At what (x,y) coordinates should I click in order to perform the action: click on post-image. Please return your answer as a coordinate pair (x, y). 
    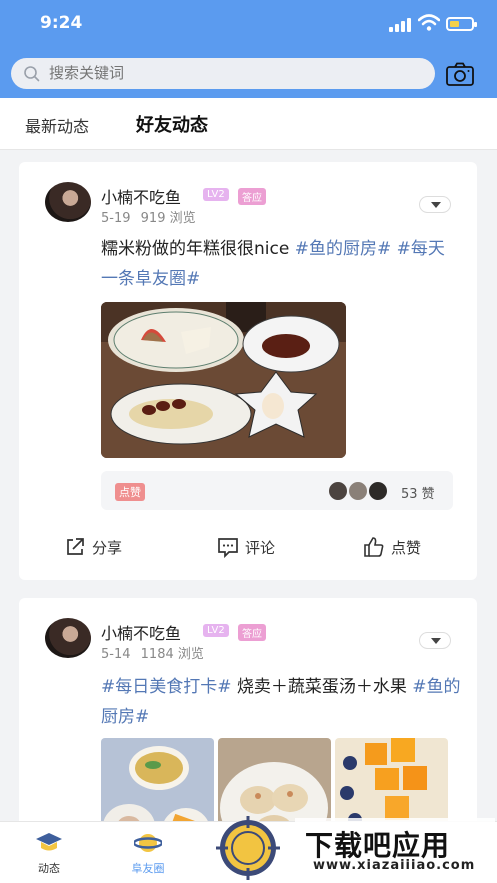
    Looking at the image, I should click on (223, 380).